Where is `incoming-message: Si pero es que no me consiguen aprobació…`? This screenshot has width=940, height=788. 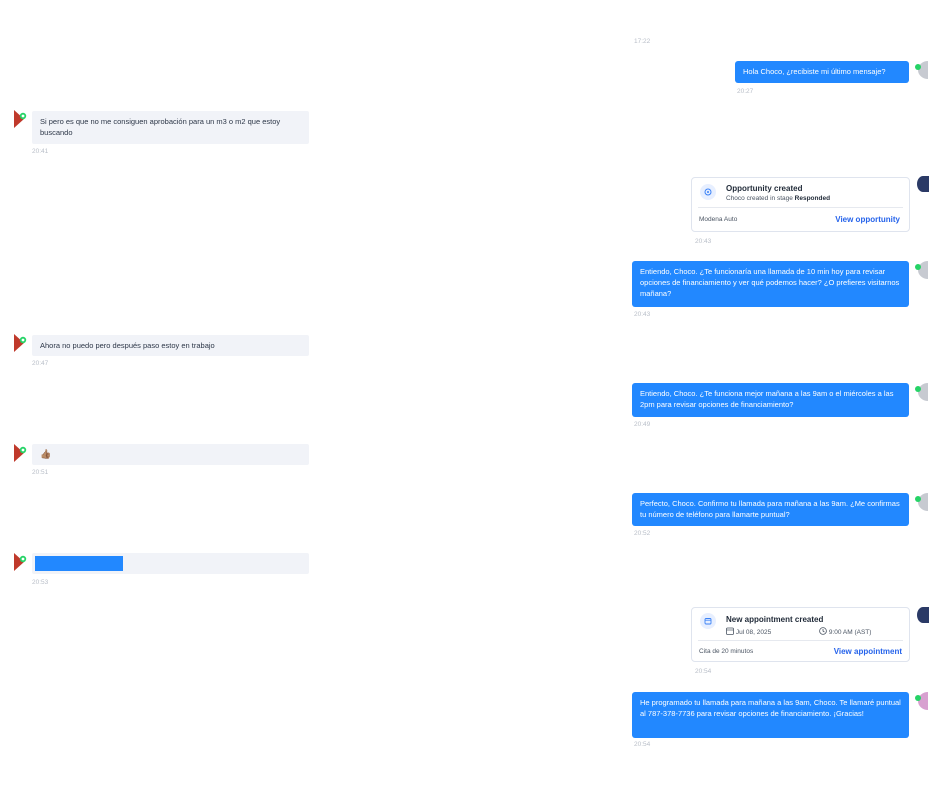
incoming-message: Si pero es que no me consiguen aprobació… is located at coordinates (170, 127).